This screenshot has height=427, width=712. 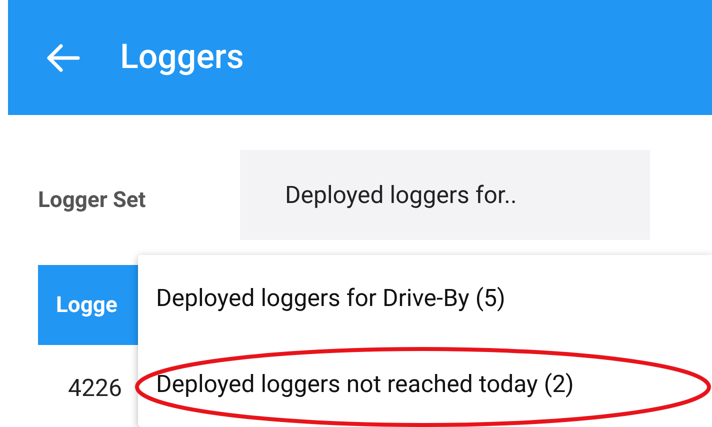 What do you see at coordinates (331, 298) in the screenshot?
I see `menu-item: Deployed loggers for Drive-By (5)` at bounding box center [331, 298].